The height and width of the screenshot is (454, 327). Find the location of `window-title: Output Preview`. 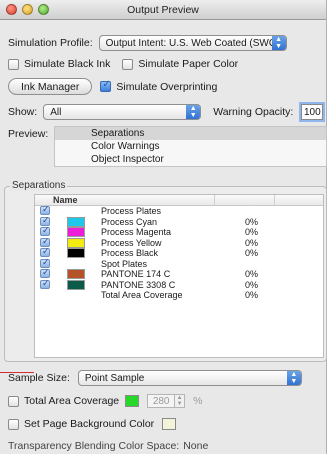

window-title: Output Preview is located at coordinates (163, 10).